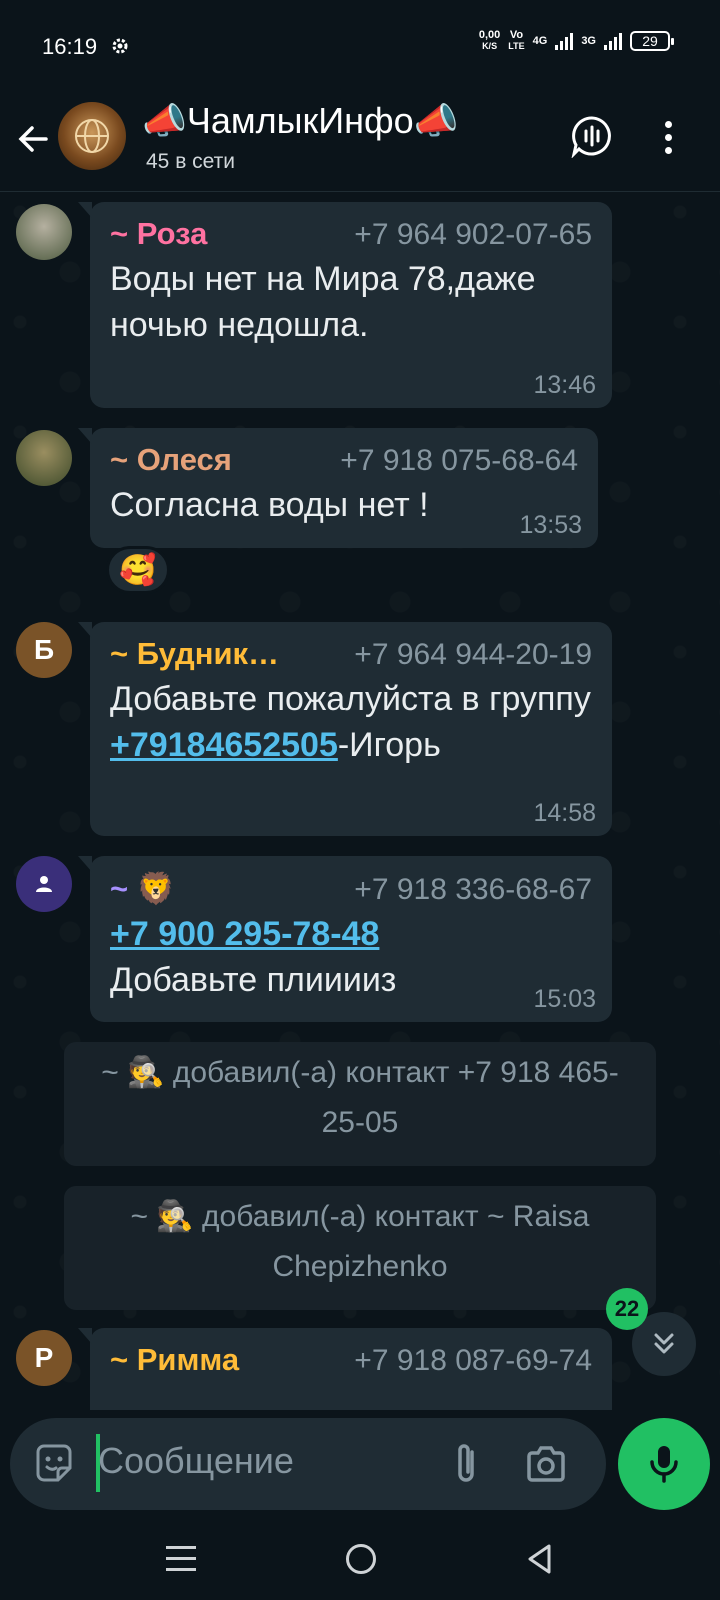  Describe the element at coordinates (224, 745) in the screenshot. I see `phone-link: +79184652505` at that location.